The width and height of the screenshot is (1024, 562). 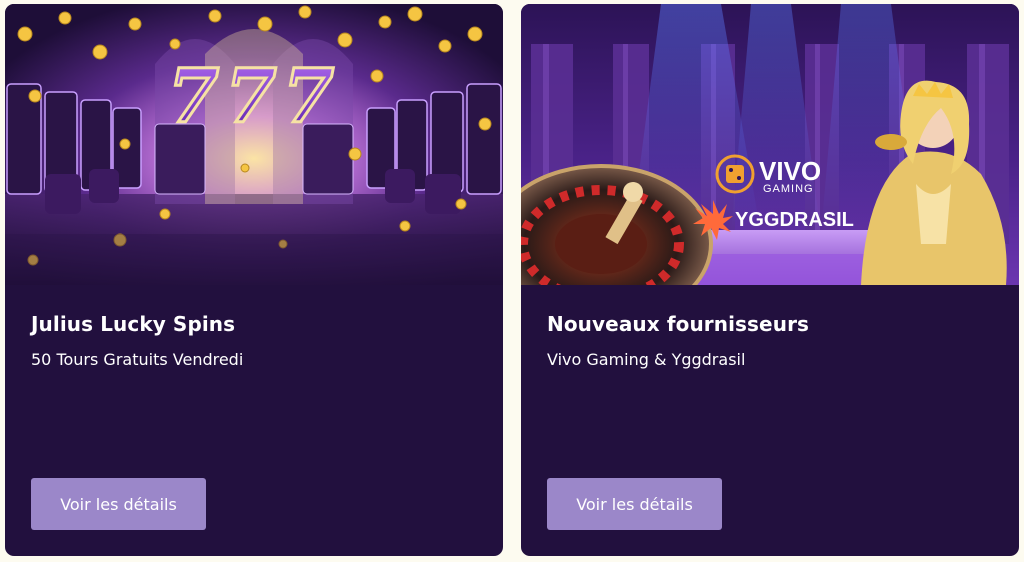 What do you see at coordinates (133, 324) in the screenshot?
I see `promo-title: Julius Lucky Spins` at bounding box center [133, 324].